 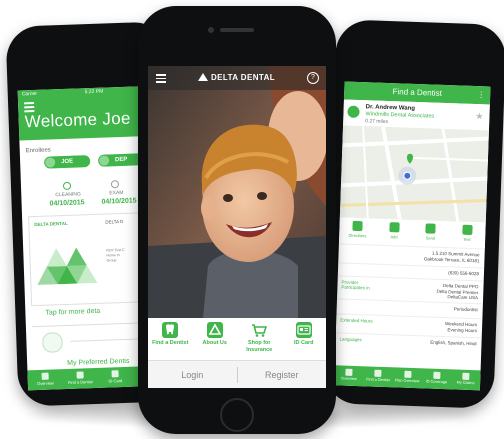 I want to click on register-button: Register, so click(x=282, y=374).